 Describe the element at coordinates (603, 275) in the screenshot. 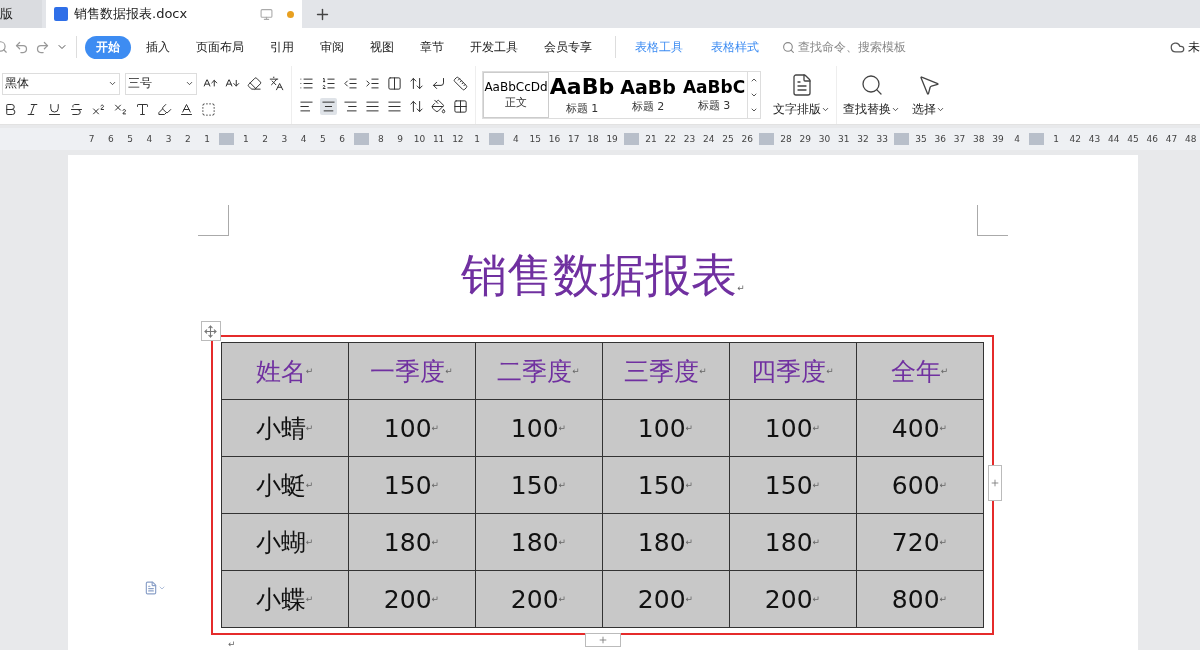

I see `document-title: 销售数据报表↵` at that location.